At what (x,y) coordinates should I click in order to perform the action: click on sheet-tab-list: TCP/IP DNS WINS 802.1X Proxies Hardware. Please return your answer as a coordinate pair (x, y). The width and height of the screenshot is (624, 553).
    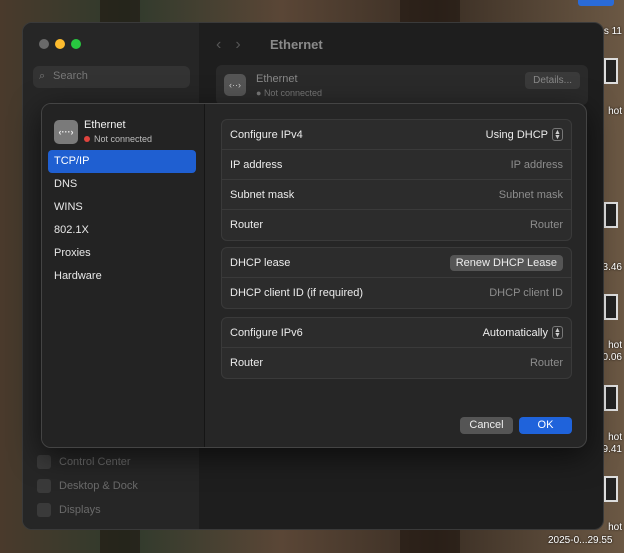
    Looking at the image, I should click on (122, 219).